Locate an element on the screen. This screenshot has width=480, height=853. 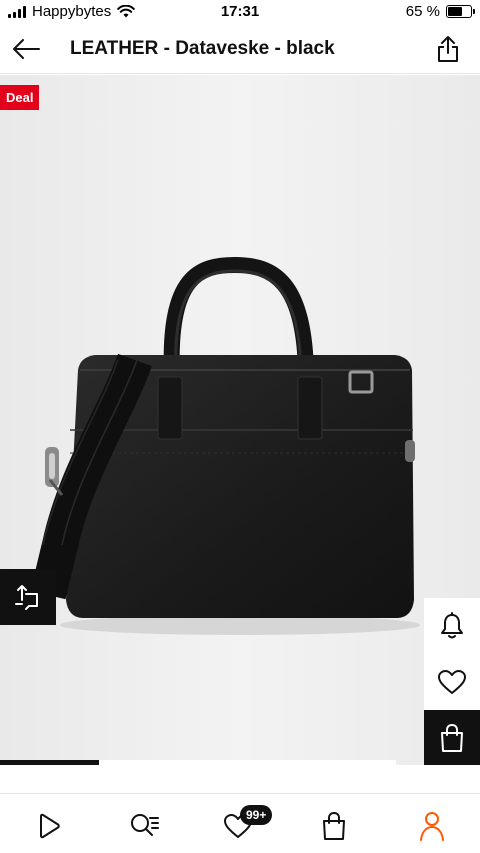
back-button is located at coordinates (26, 49).